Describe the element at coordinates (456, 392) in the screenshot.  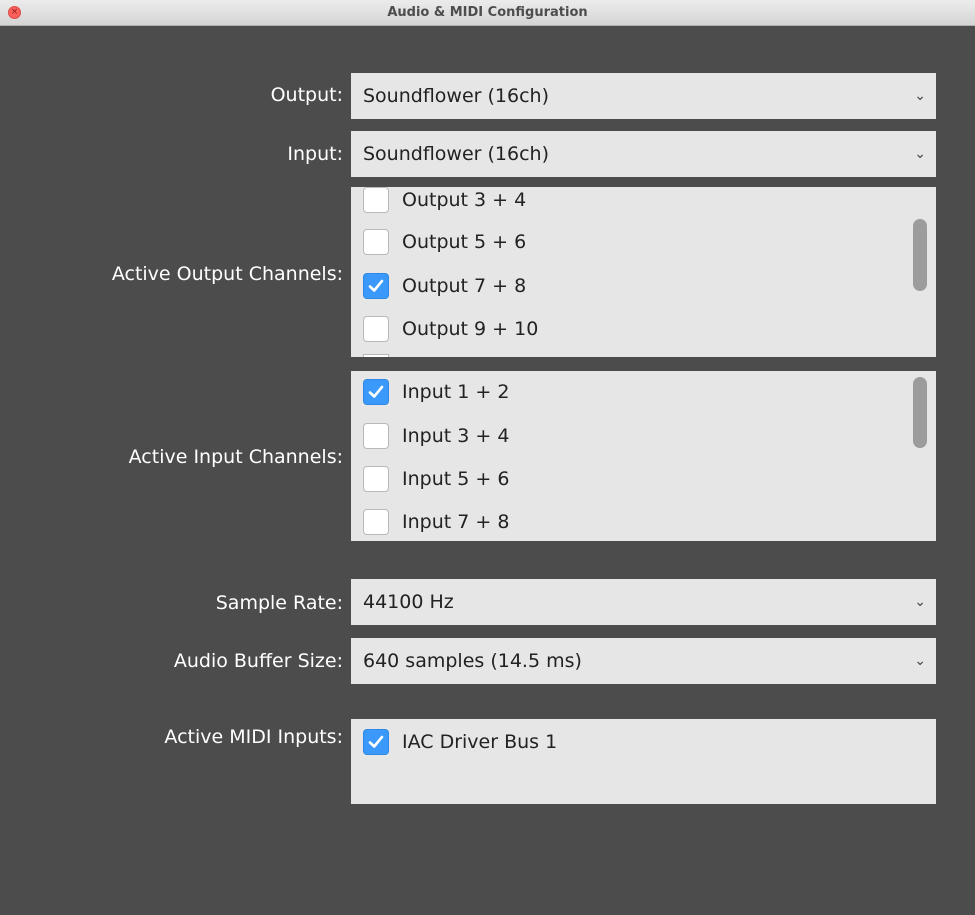
I see `input-channel-label: Input 1 + 2` at that location.